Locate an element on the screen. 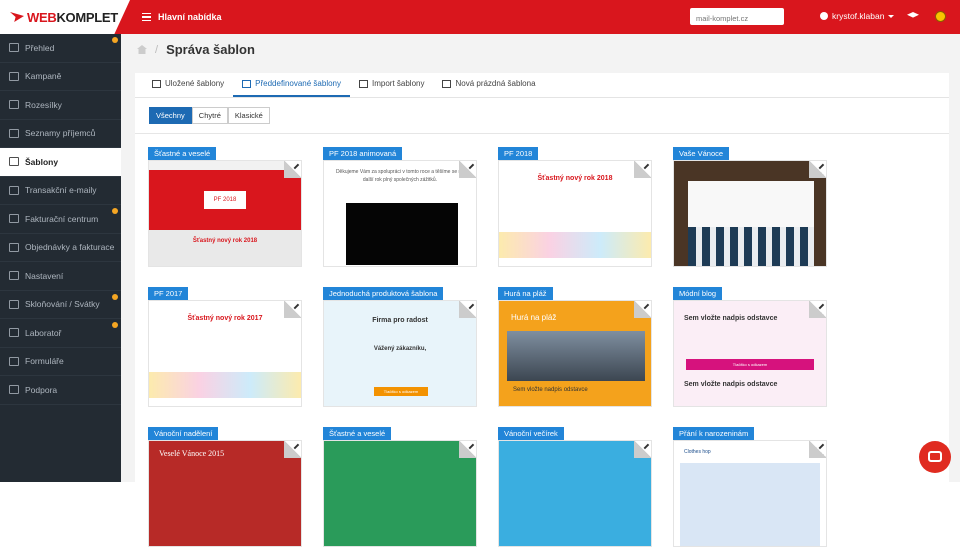  template-preview: Veselé Vánoce 2015 is located at coordinates (225, 493).